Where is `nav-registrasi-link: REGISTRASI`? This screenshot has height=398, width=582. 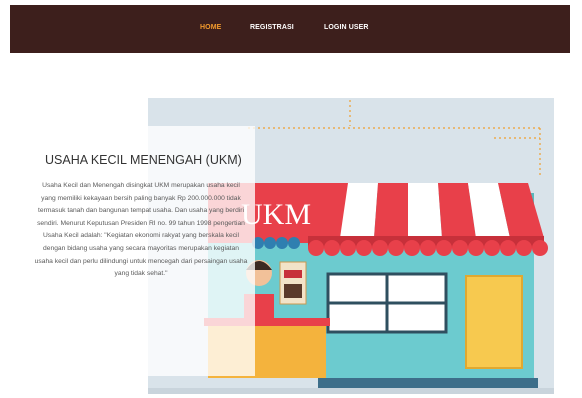
nav-registrasi-link: REGISTRASI is located at coordinates (272, 27).